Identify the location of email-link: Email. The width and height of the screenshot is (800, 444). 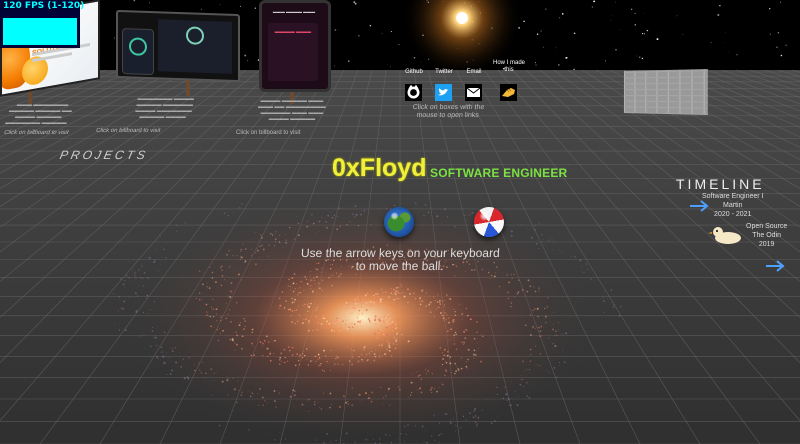
(474, 87).